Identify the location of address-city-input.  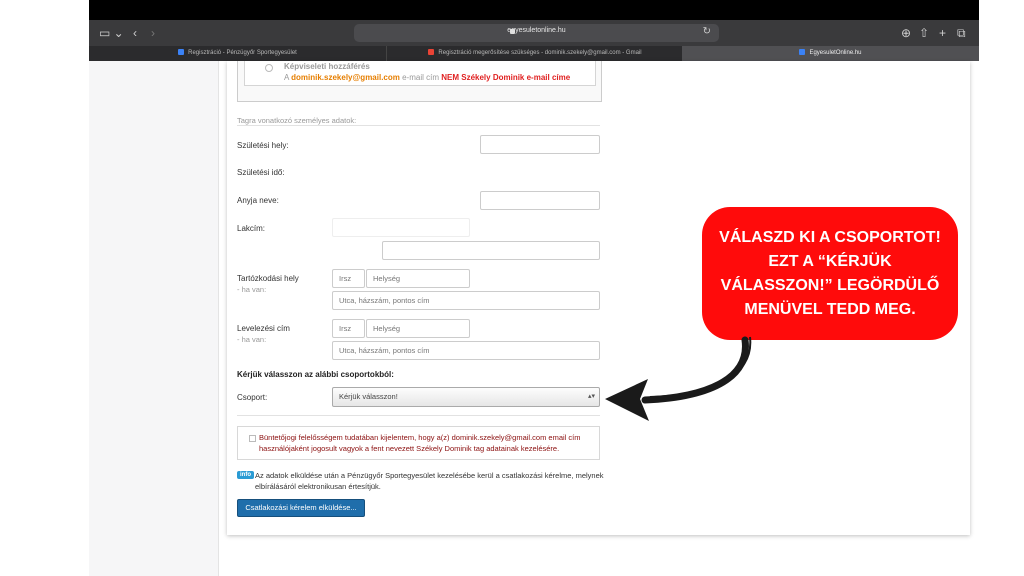
(401, 227).